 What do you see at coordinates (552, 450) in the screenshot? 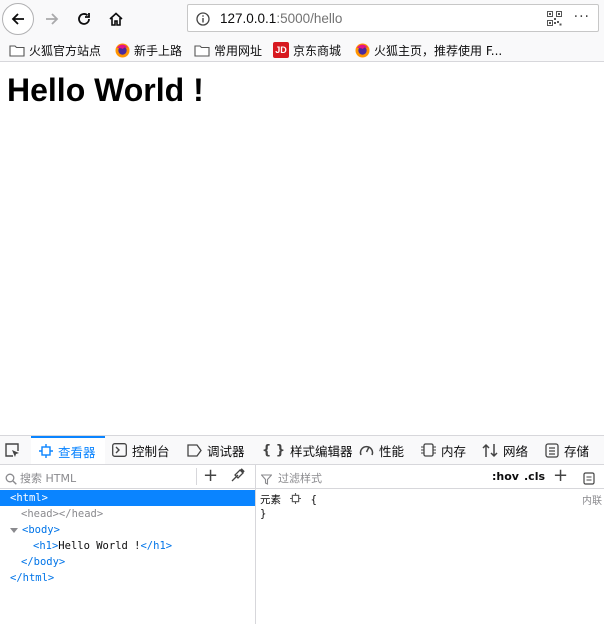
I see `storage-icon` at bounding box center [552, 450].